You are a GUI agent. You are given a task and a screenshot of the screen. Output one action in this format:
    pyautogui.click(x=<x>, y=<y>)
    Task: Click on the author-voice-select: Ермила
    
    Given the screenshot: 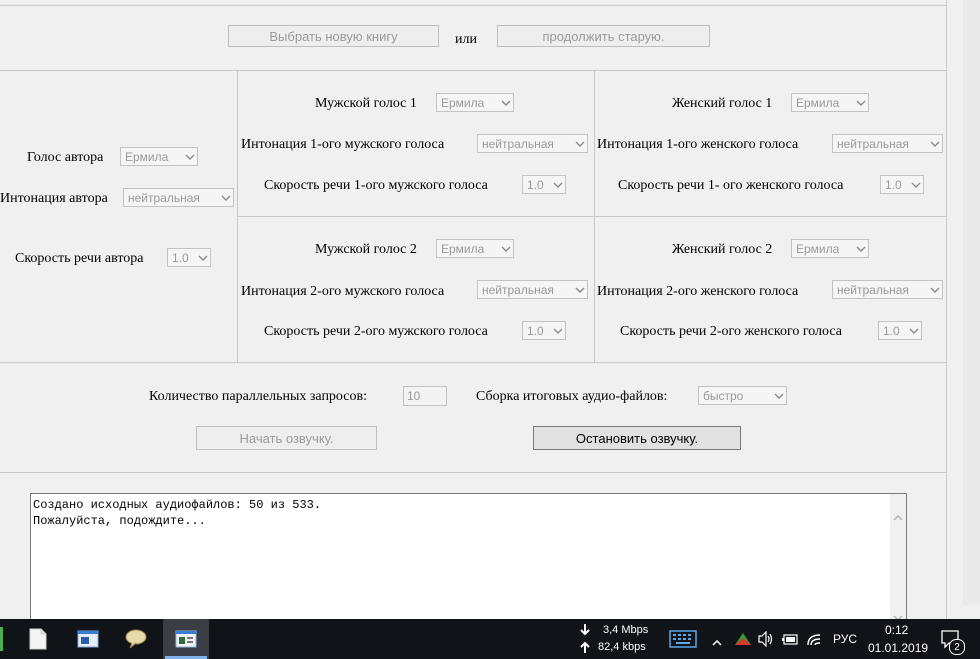 What is the action you would take?
    pyautogui.click(x=159, y=156)
    